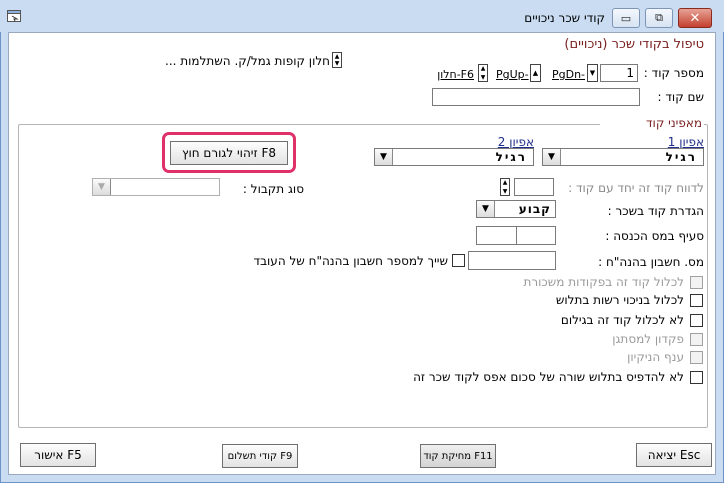 This screenshot has width=724, height=483. Describe the element at coordinates (483, 73) in the screenshot. I see `f6-spin-icon: ▲ ▼` at that location.